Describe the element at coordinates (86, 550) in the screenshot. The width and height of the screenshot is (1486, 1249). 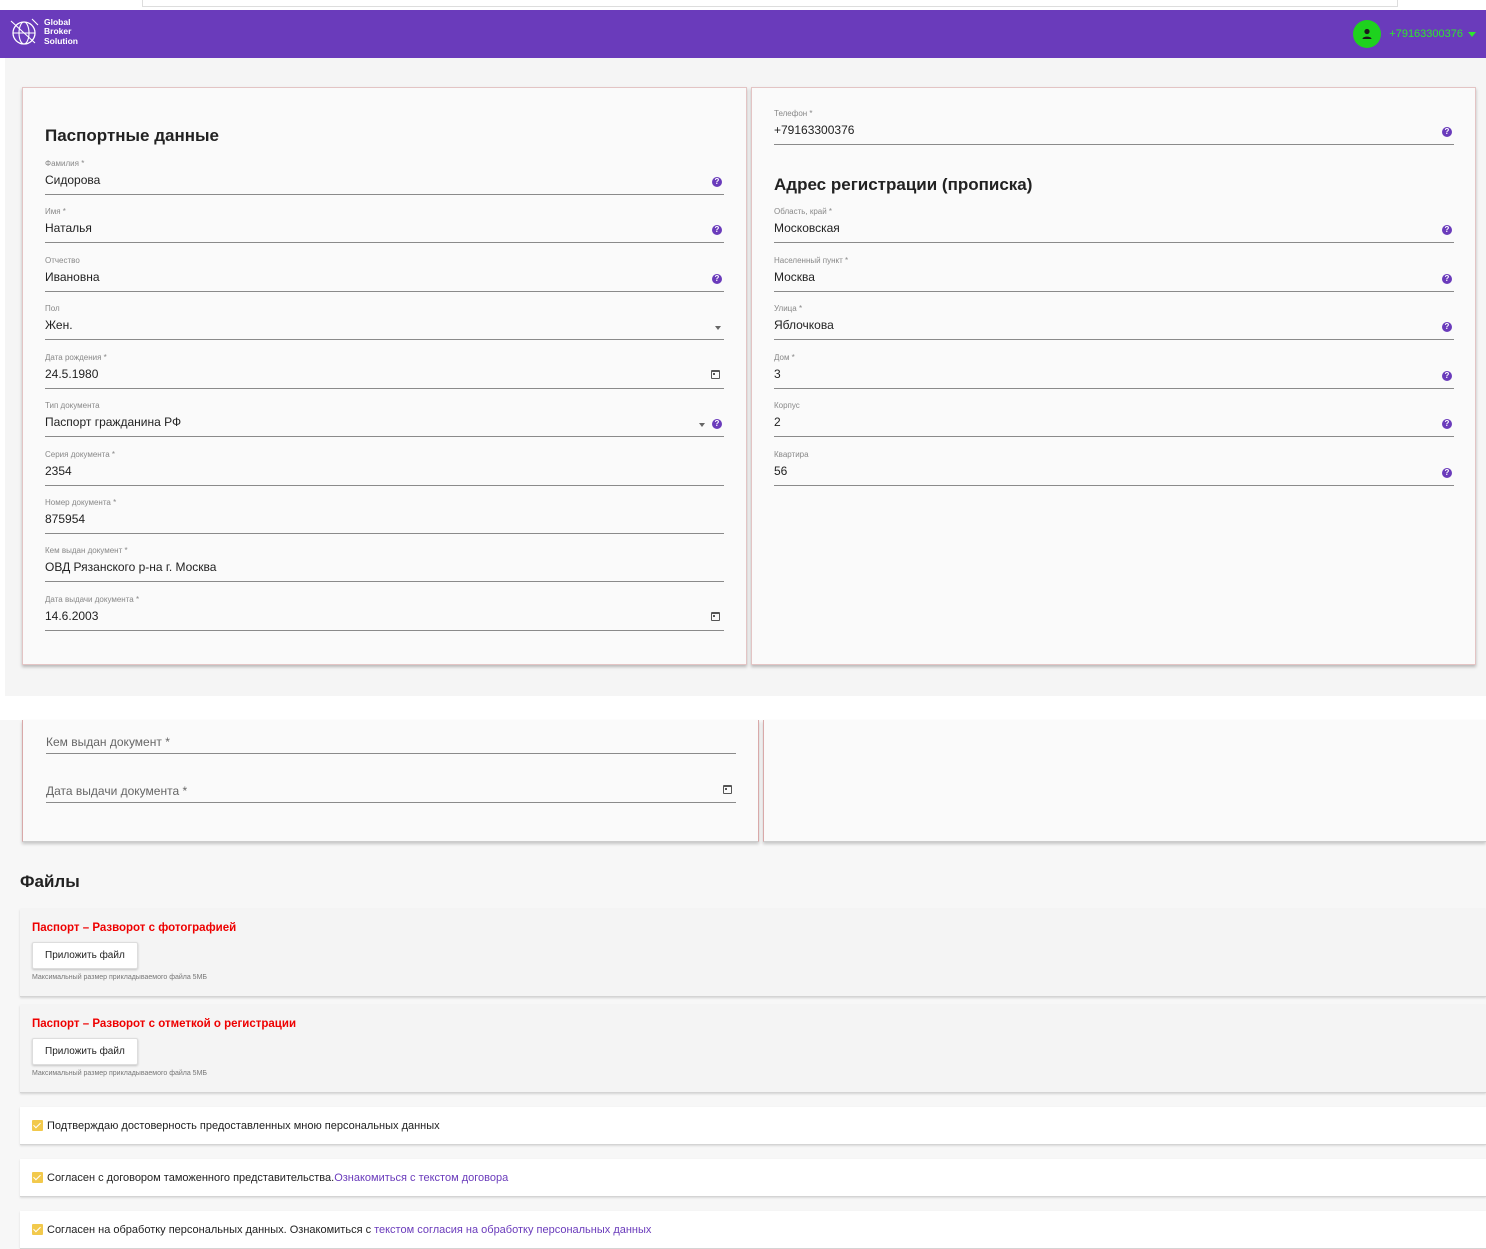
I see `field-label: Кем выдан документ *` at that location.